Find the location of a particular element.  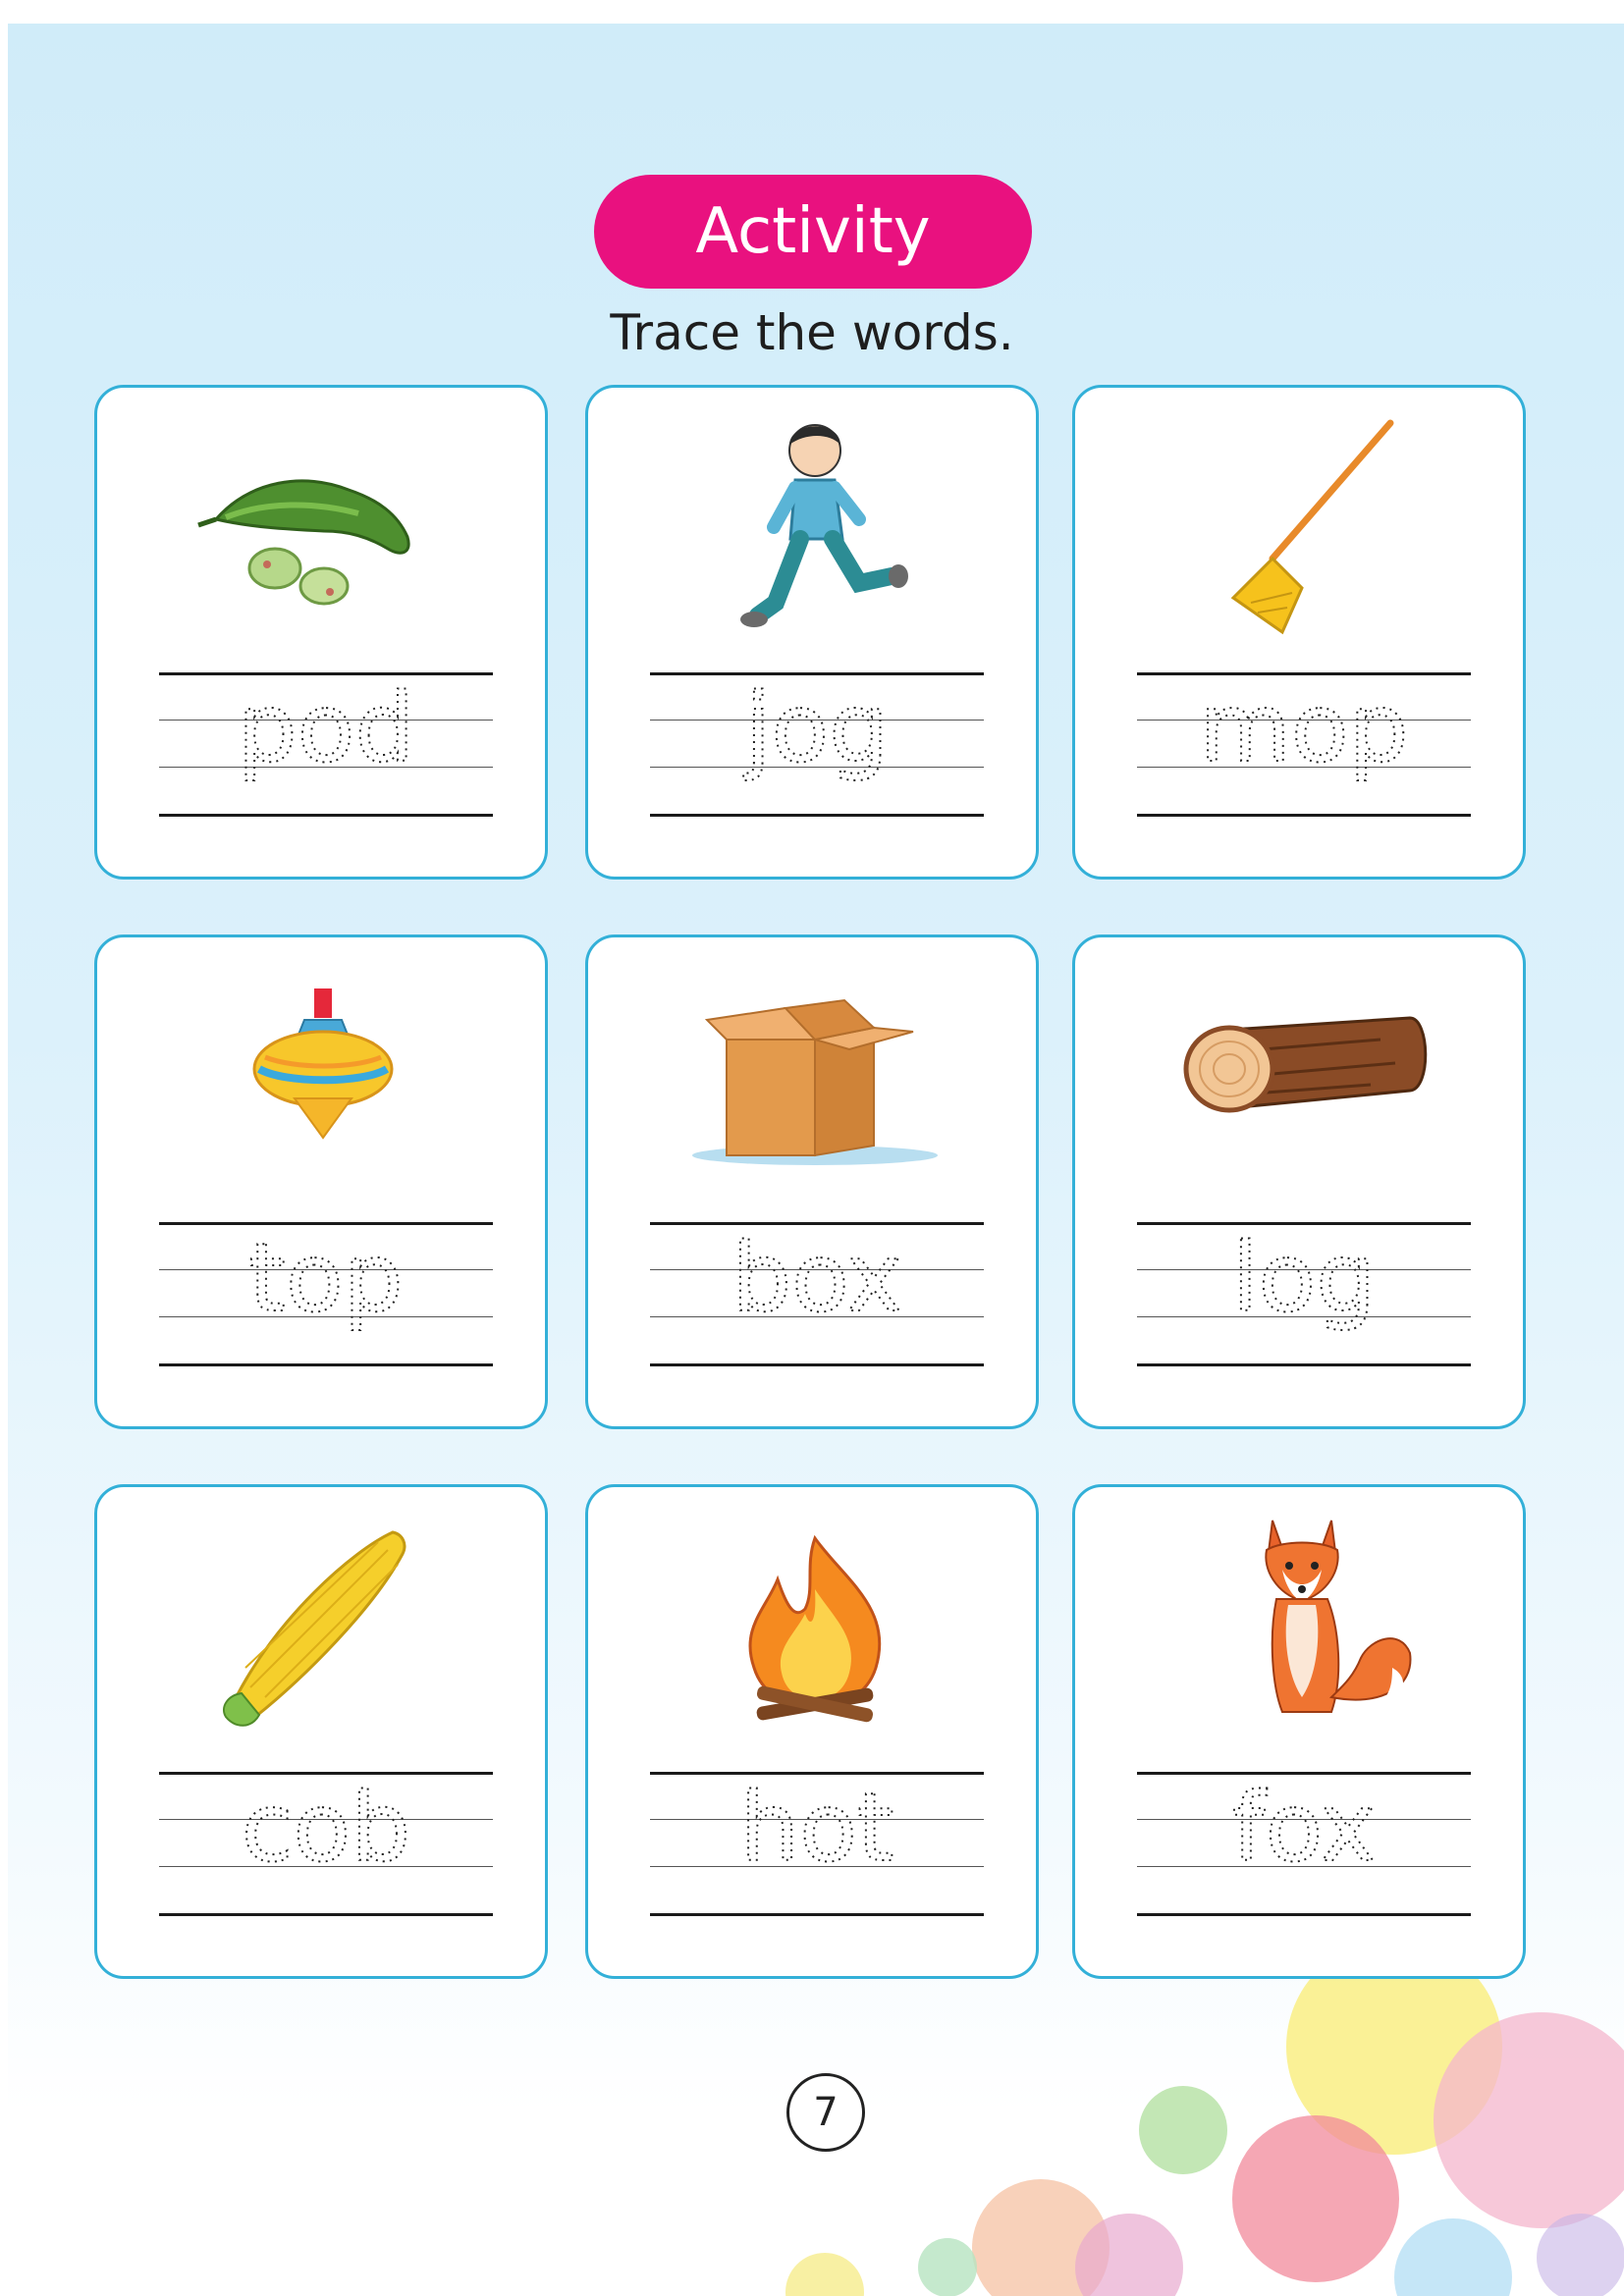

trace-word: box is located at coordinates (816, 1278).